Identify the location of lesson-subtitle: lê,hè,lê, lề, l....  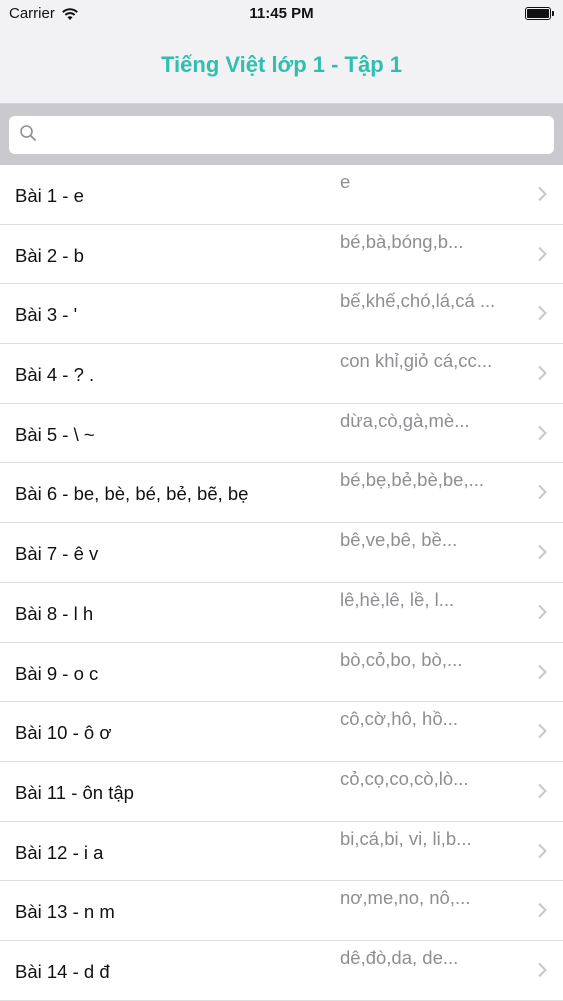
(397, 599).